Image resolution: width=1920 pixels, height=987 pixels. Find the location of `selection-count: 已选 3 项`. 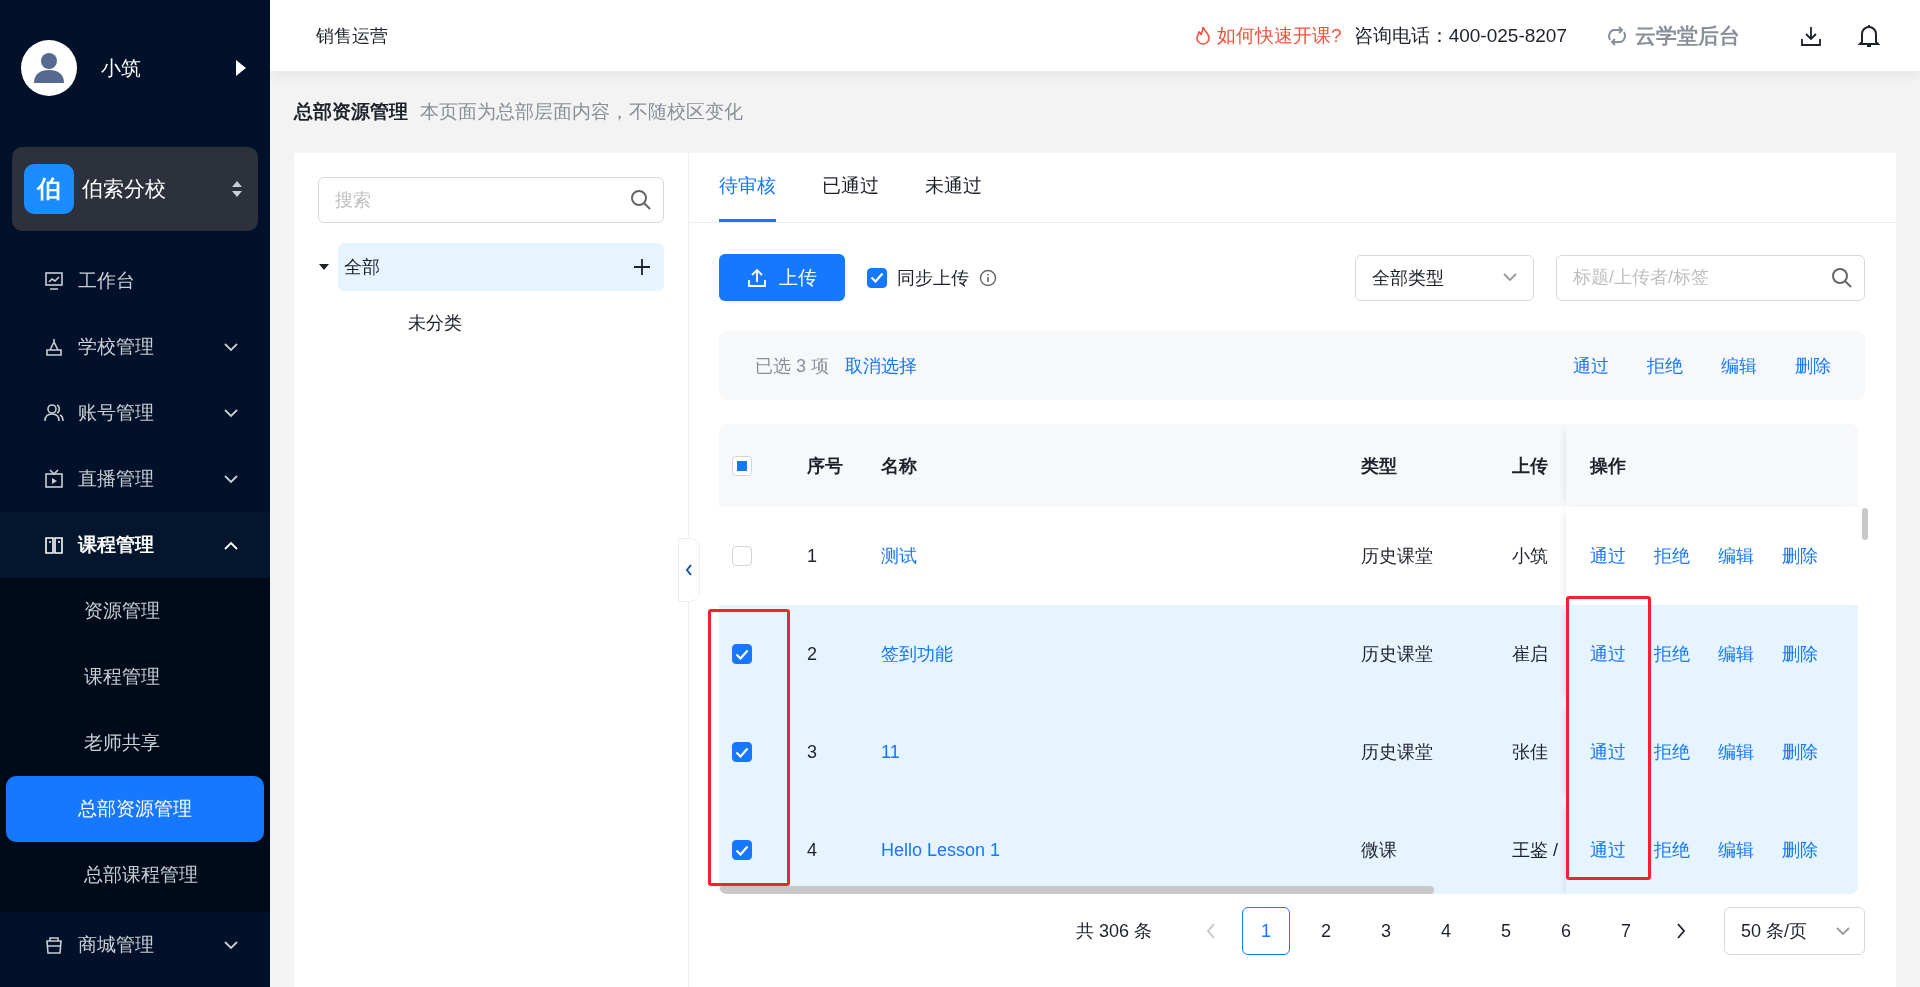

selection-count: 已选 3 项 is located at coordinates (792, 366).